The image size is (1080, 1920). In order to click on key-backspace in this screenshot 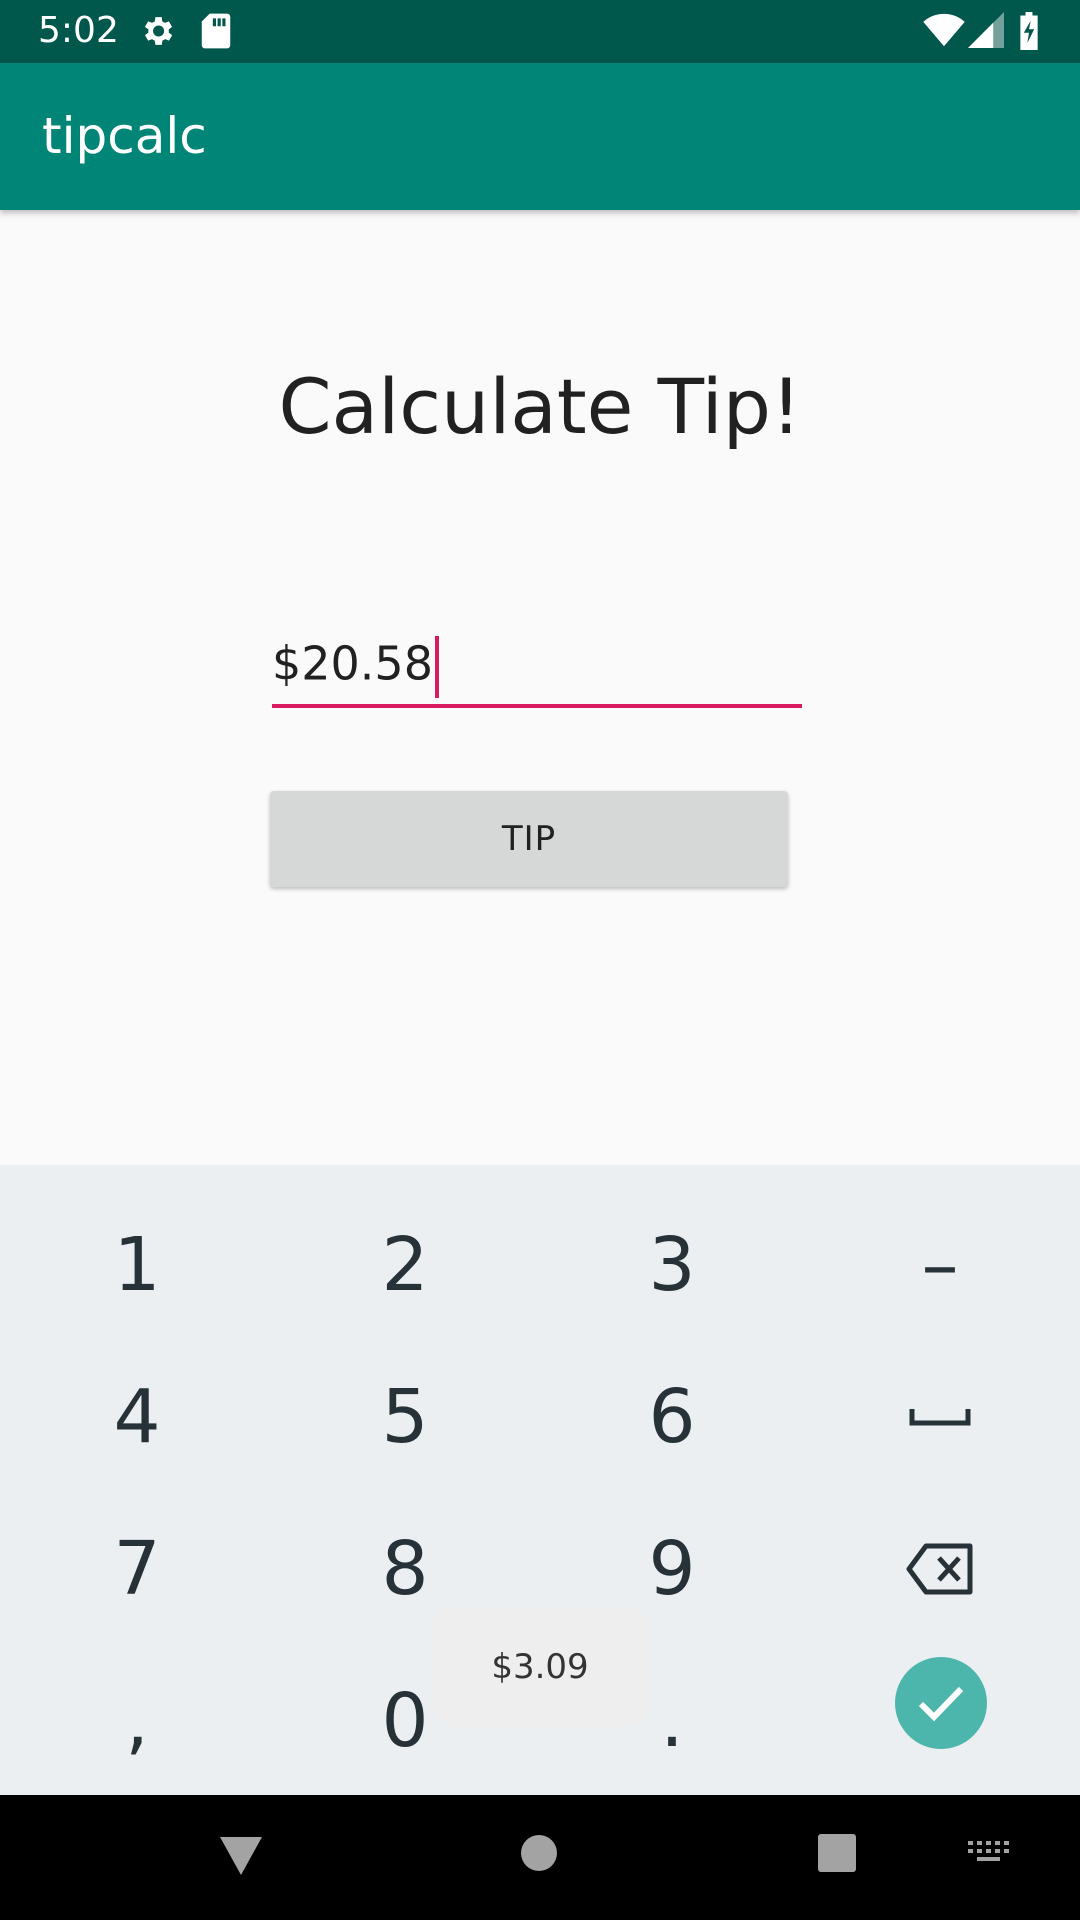, I will do `click(940, 1569)`.